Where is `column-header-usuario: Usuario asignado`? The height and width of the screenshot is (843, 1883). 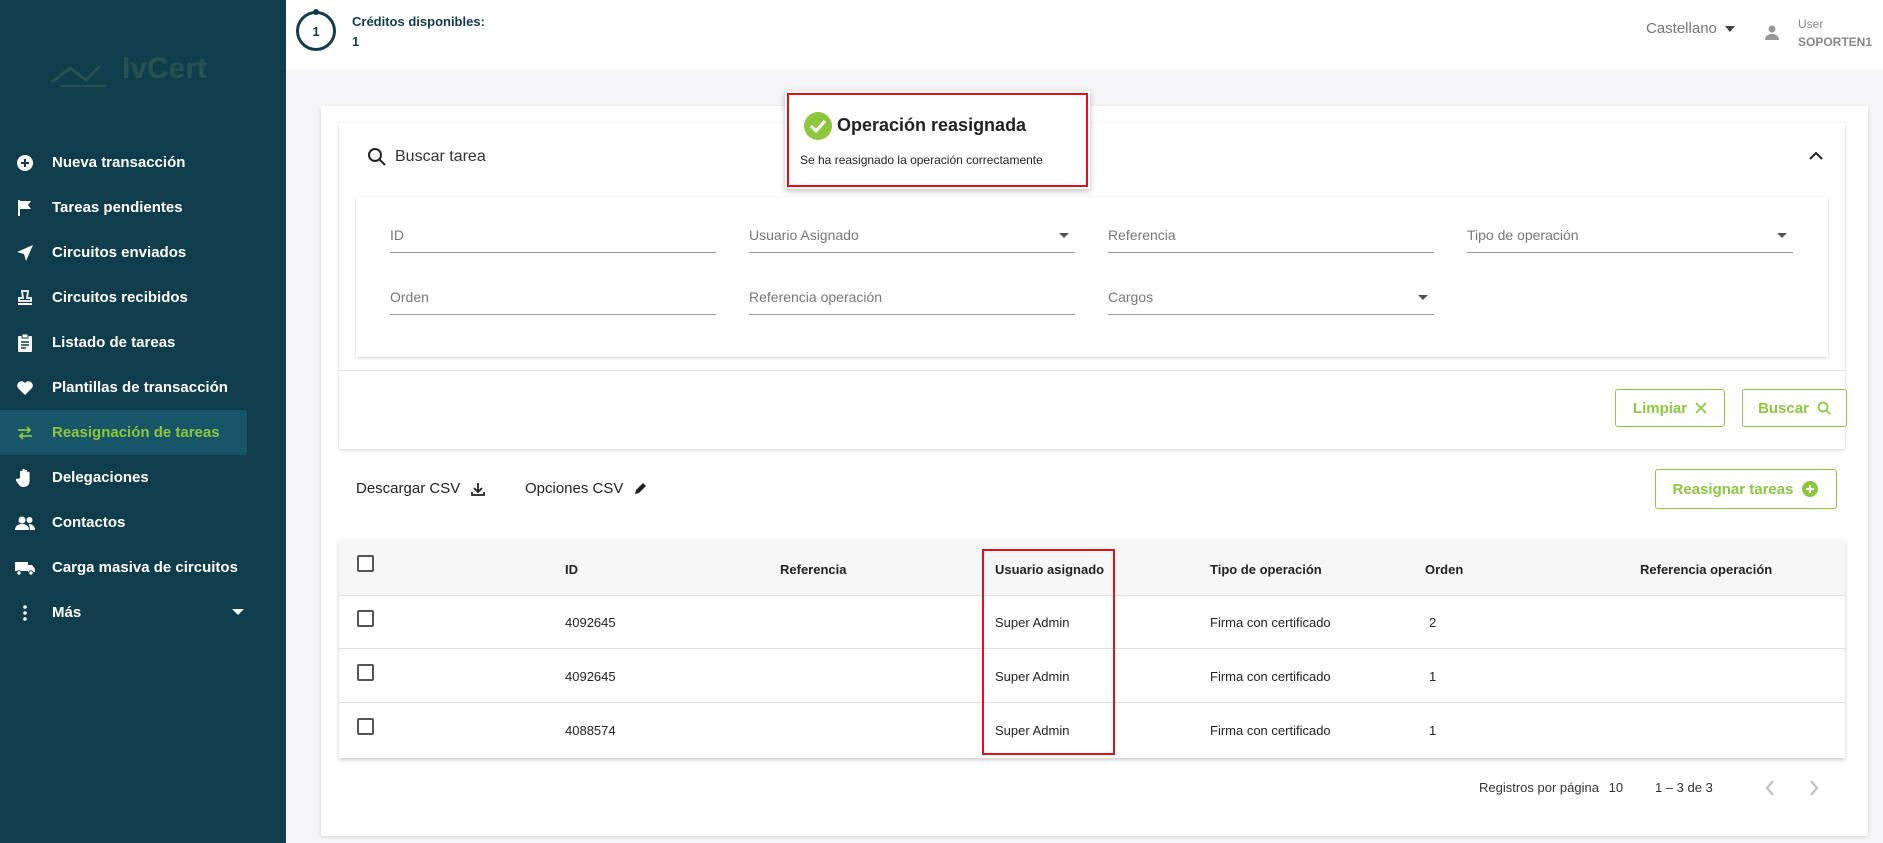 column-header-usuario: Usuario asignado is located at coordinates (1049, 569).